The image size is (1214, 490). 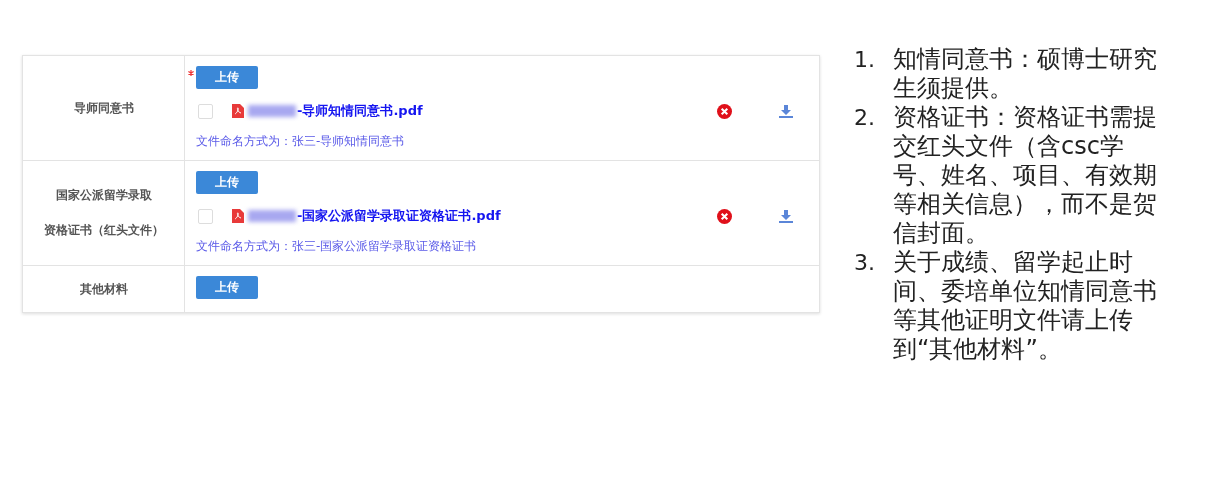 What do you see at coordinates (399, 216) in the screenshot?
I see `file-link: -国家公派留学录取证资格证书.pdf` at bounding box center [399, 216].